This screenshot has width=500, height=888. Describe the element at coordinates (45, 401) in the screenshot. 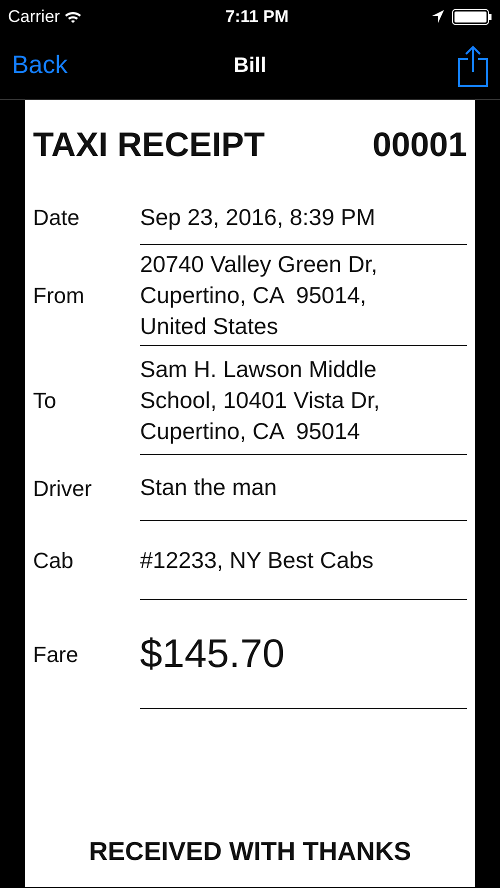

I see `field-label: To` at that location.